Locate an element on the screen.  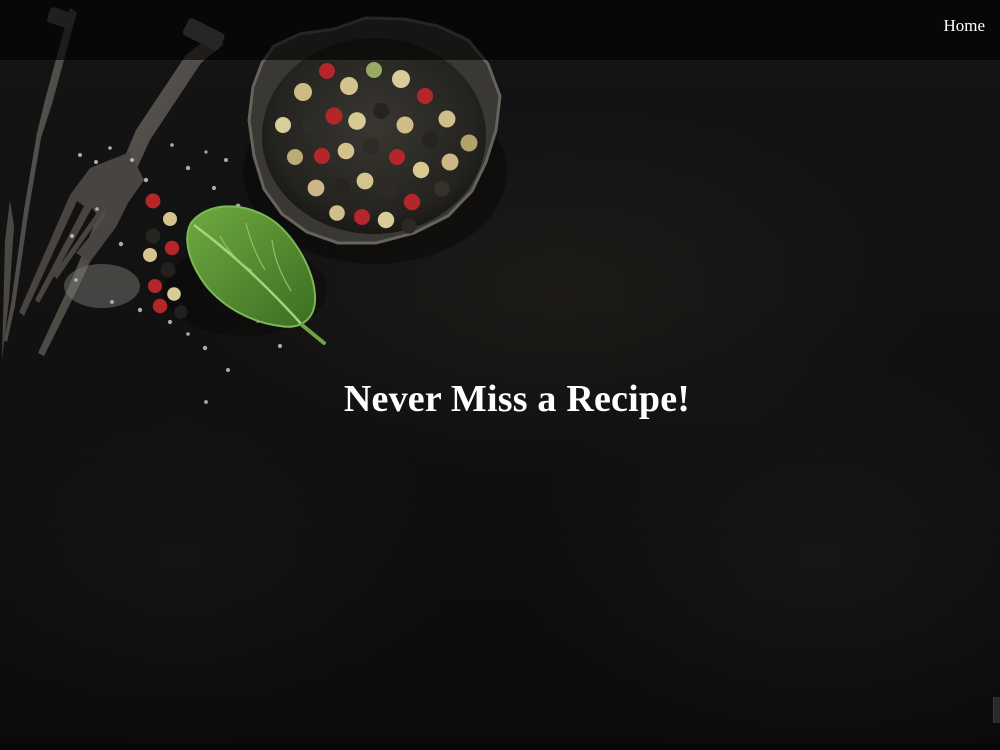
home-link: Home is located at coordinates (964, 26).